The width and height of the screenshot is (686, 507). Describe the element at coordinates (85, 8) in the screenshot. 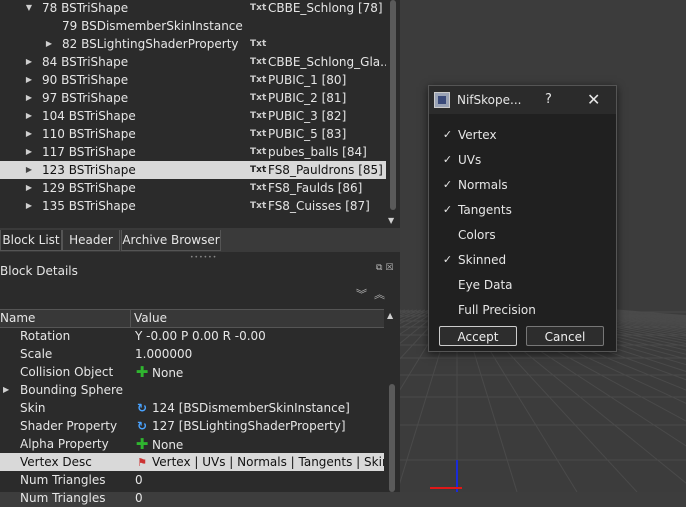

I see `tree-row-name: 78 BSTriShape` at that location.